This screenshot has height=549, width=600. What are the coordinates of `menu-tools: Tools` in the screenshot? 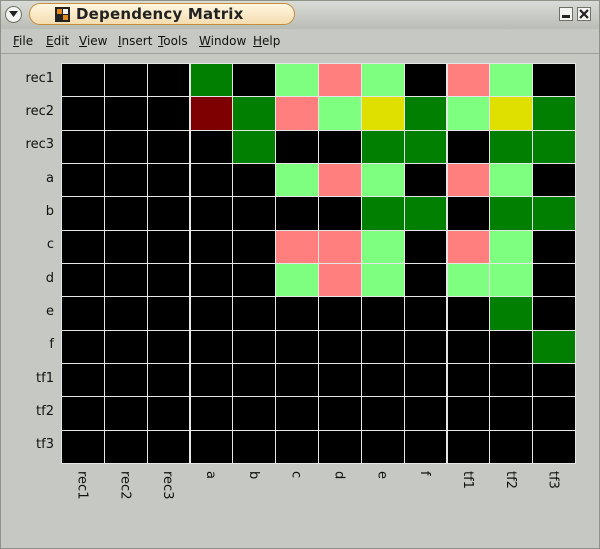 It's located at (173, 41).